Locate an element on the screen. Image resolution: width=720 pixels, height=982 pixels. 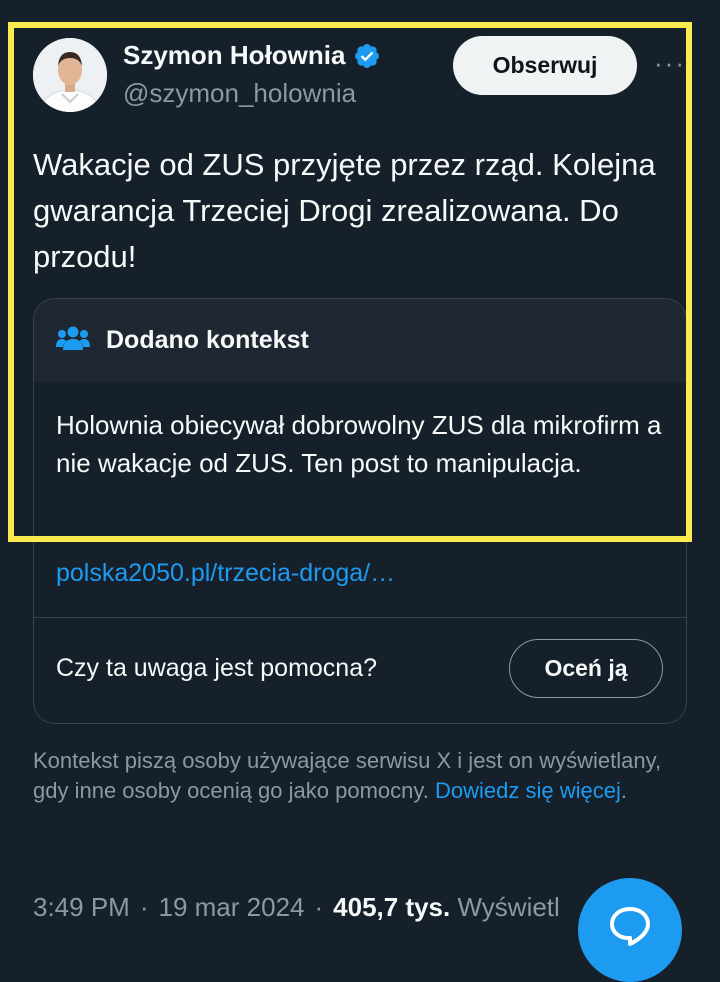
follow-button: Obserwuj is located at coordinates (545, 65).